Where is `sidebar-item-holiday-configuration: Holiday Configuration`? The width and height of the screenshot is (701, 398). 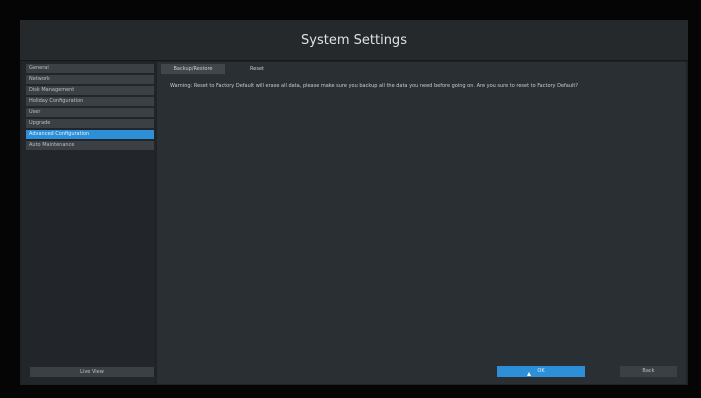
sidebar-item-holiday-configuration: Holiday Configuration is located at coordinates (90, 101).